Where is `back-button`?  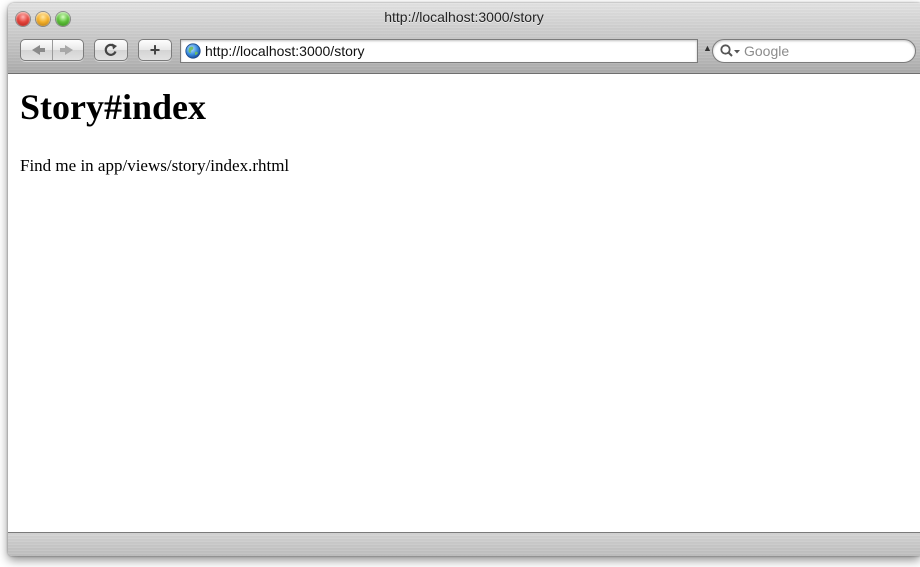
back-button is located at coordinates (37, 50).